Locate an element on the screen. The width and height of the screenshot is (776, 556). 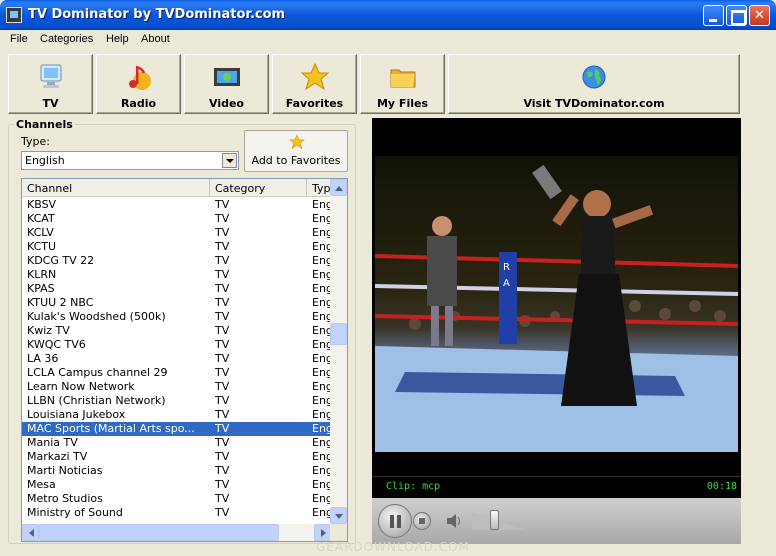
cell-channel: Louisiana Jukebox is located at coordinates (76, 414).